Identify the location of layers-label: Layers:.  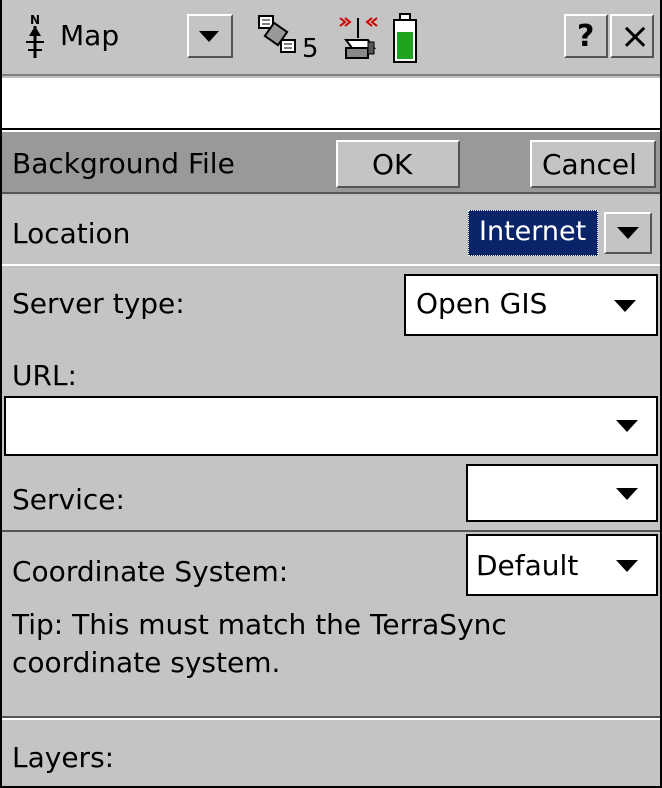
(63, 757).